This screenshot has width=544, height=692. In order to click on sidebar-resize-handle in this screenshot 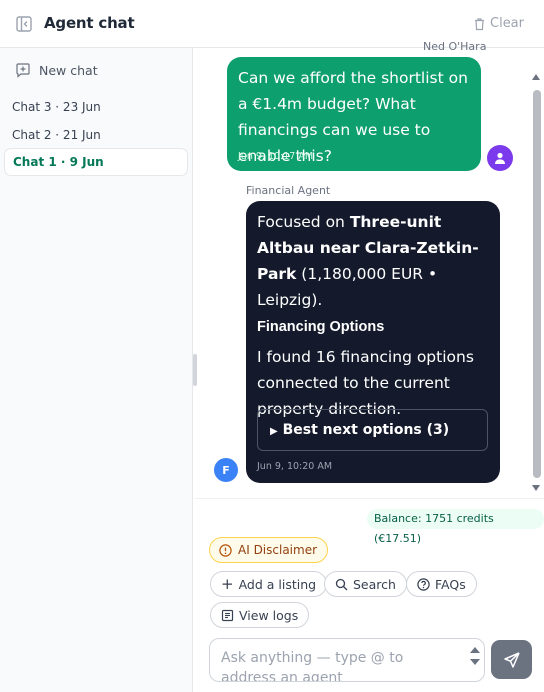, I will do `click(195, 370)`.